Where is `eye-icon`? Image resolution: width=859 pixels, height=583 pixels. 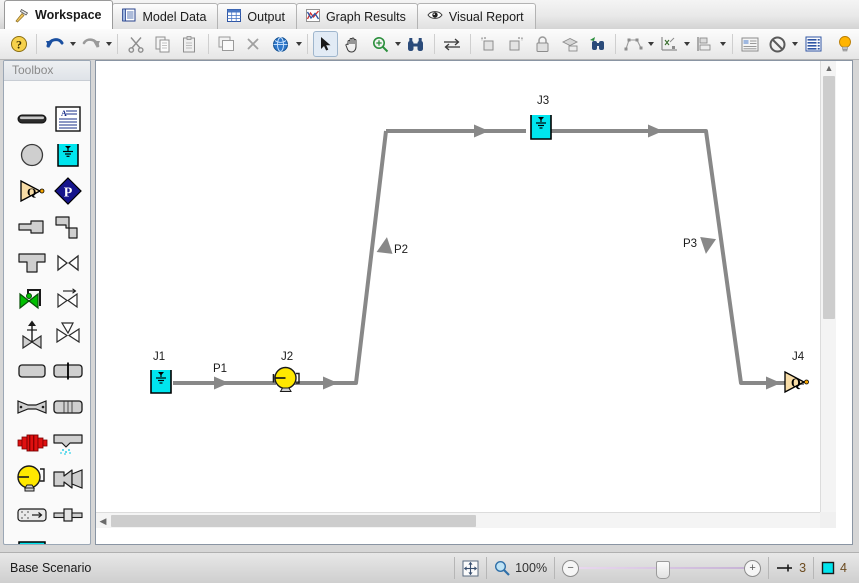 eye-icon is located at coordinates (435, 16).